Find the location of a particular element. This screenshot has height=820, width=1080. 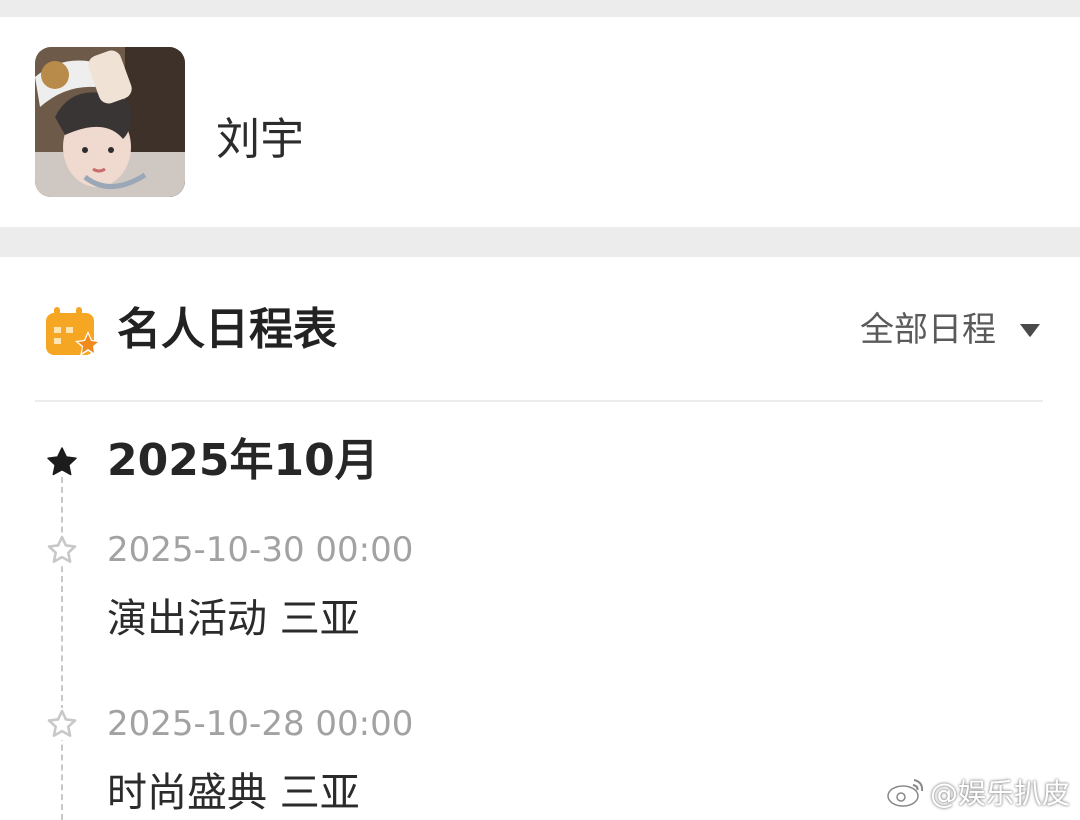

watermark: @娱乐扒皮 is located at coordinates (978, 792).